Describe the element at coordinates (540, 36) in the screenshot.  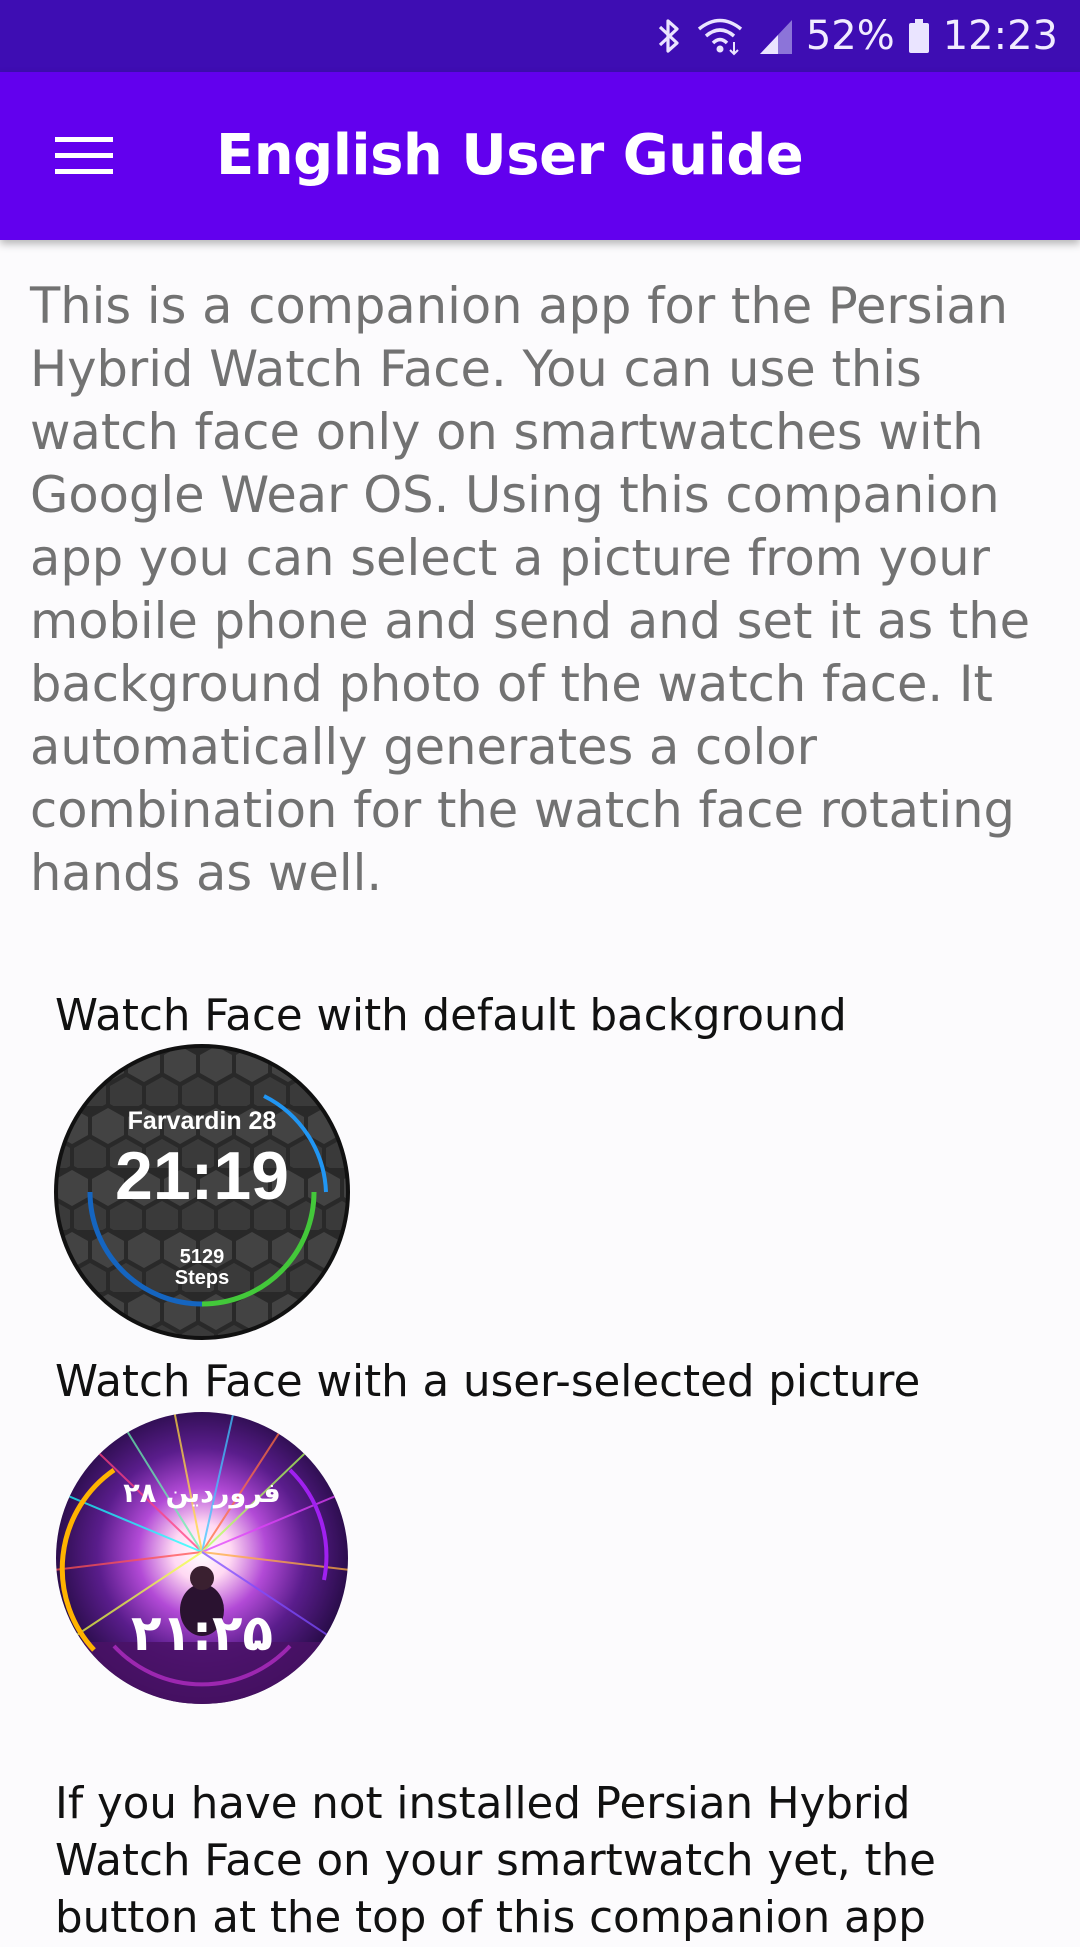
I see `status-bar: 52% 12:23` at that location.